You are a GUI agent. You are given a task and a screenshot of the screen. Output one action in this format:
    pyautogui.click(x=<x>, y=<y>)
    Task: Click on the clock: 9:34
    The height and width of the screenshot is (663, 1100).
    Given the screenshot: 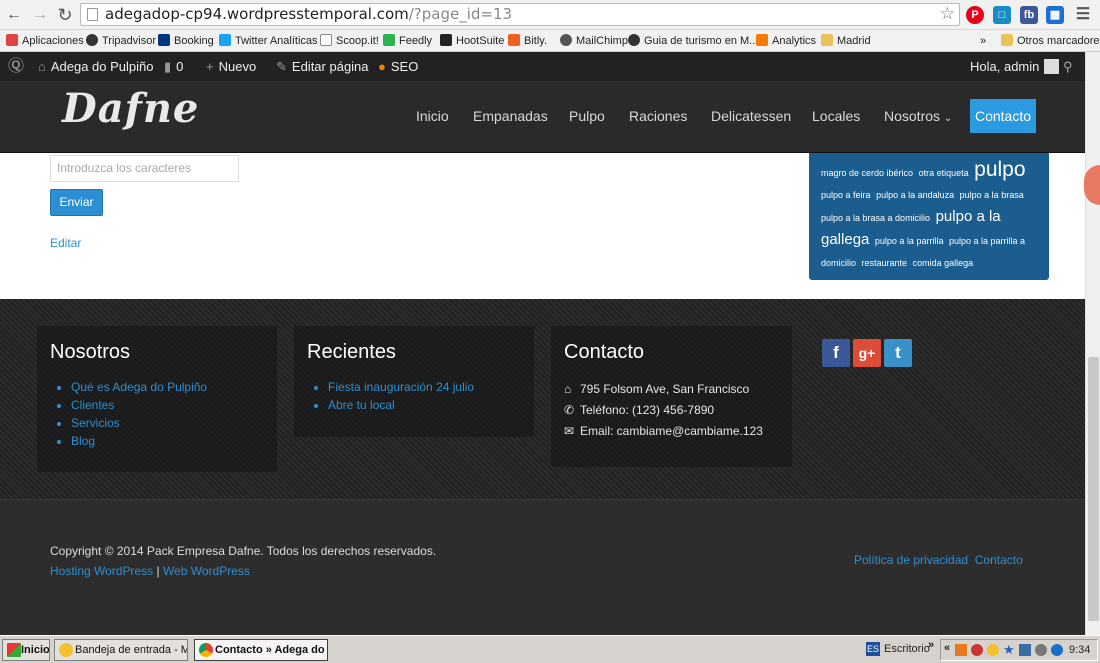 What is the action you would take?
    pyautogui.click(x=1079, y=650)
    